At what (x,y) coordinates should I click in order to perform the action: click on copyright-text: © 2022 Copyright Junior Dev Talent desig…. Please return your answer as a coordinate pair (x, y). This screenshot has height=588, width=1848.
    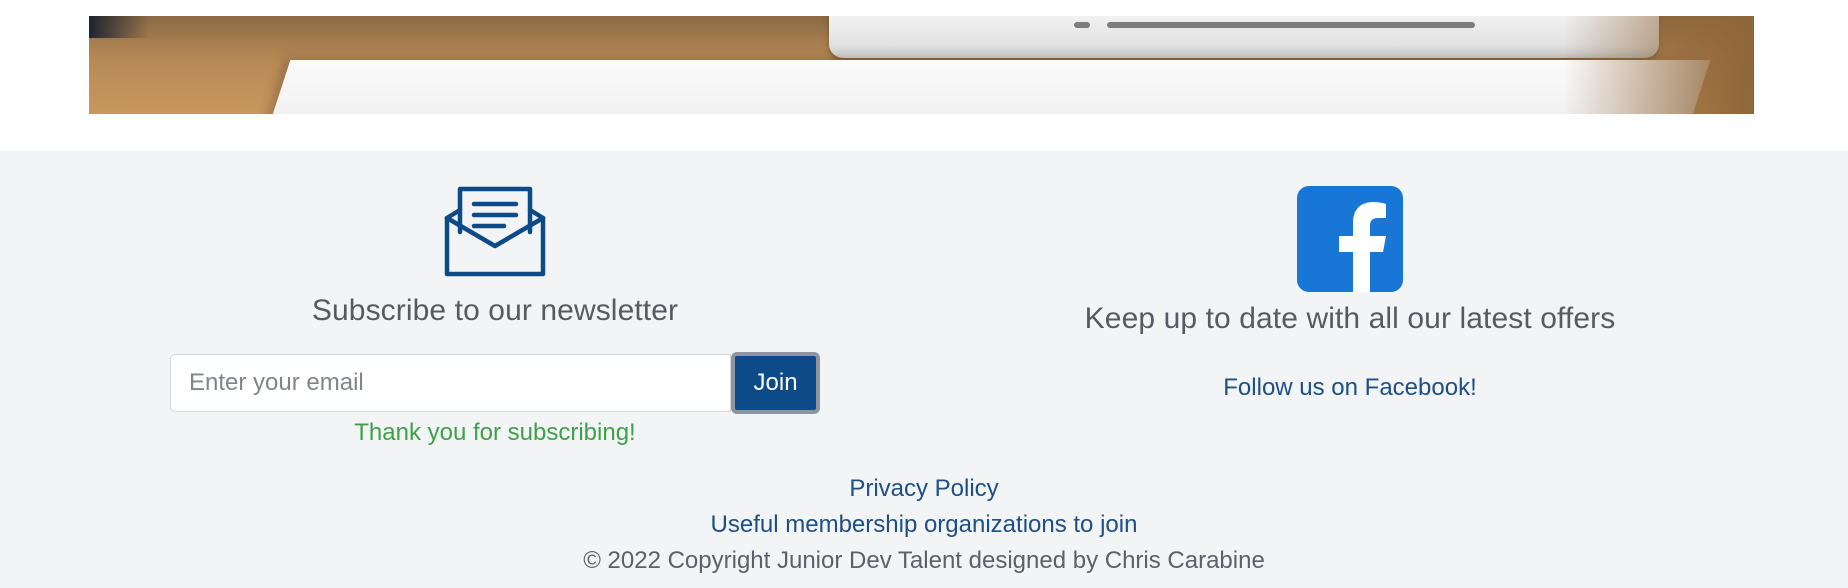
    Looking at the image, I should click on (924, 560).